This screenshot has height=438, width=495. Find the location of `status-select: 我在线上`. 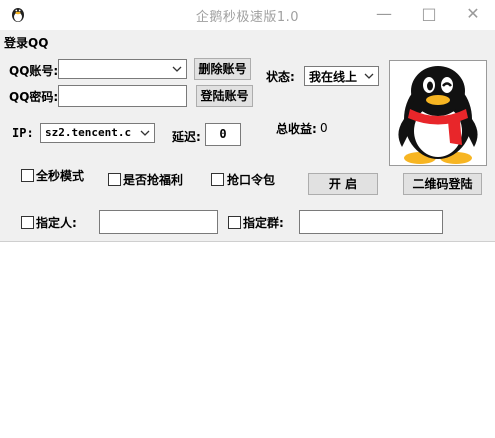

status-select: 我在线上 is located at coordinates (341, 76).